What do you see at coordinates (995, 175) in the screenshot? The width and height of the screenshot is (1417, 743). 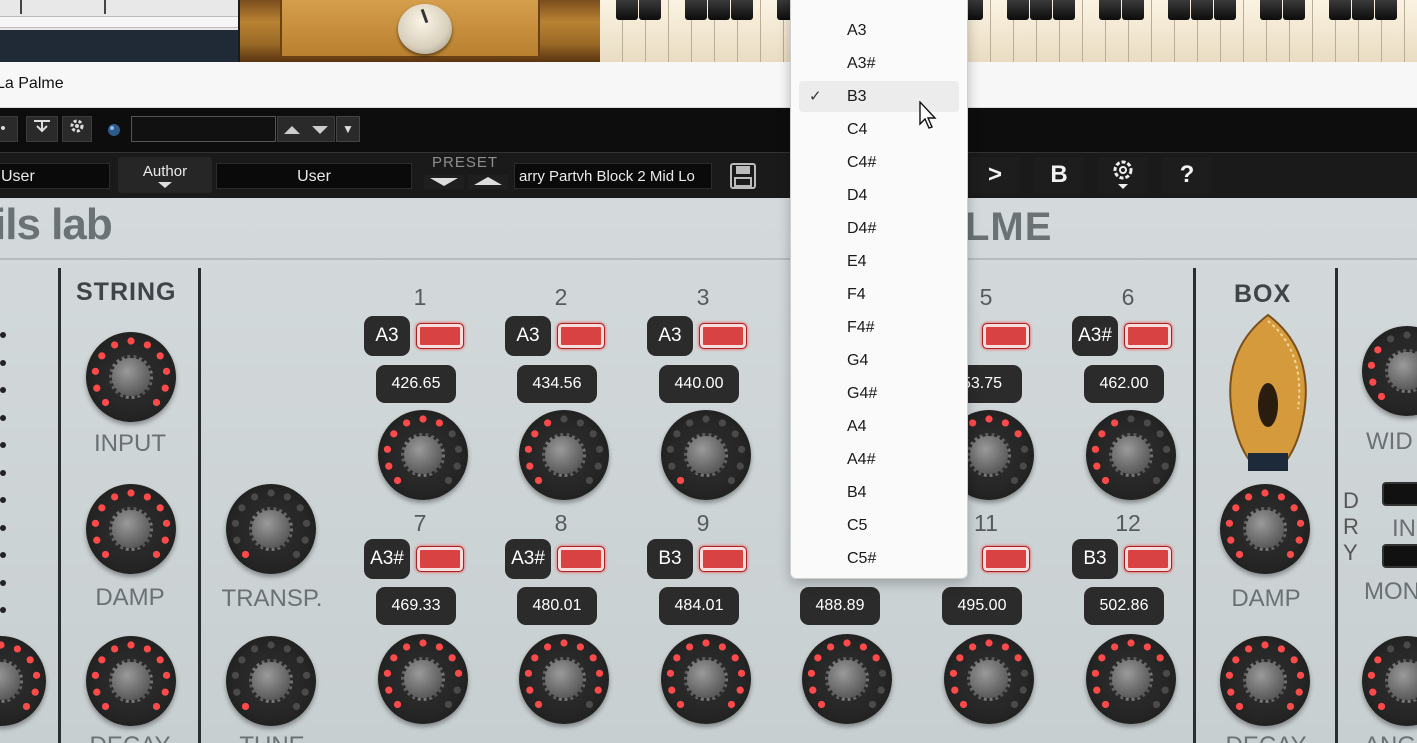 I see `compare-button: >` at bounding box center [995, 175].